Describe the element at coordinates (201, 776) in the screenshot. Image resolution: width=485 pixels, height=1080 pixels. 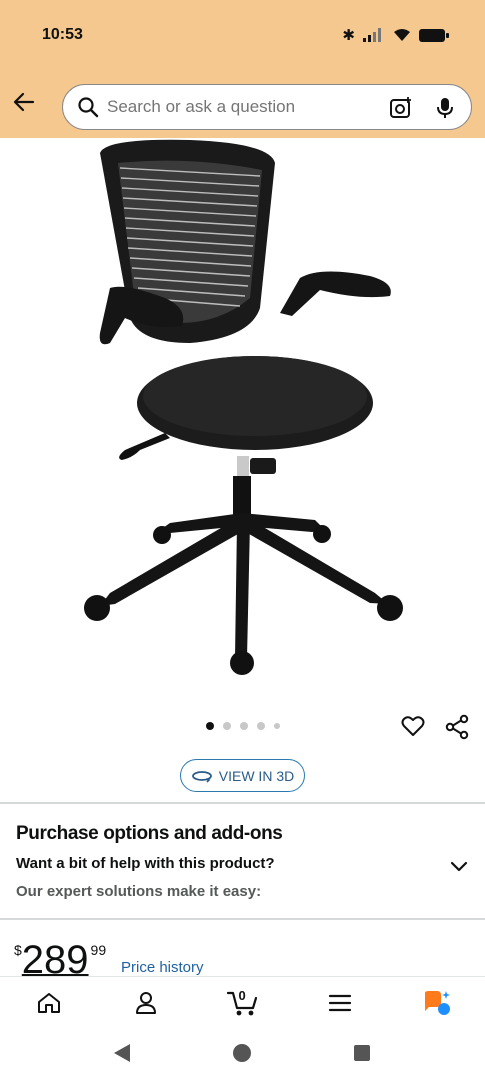
I see `rotate-3d-icon` at that location.